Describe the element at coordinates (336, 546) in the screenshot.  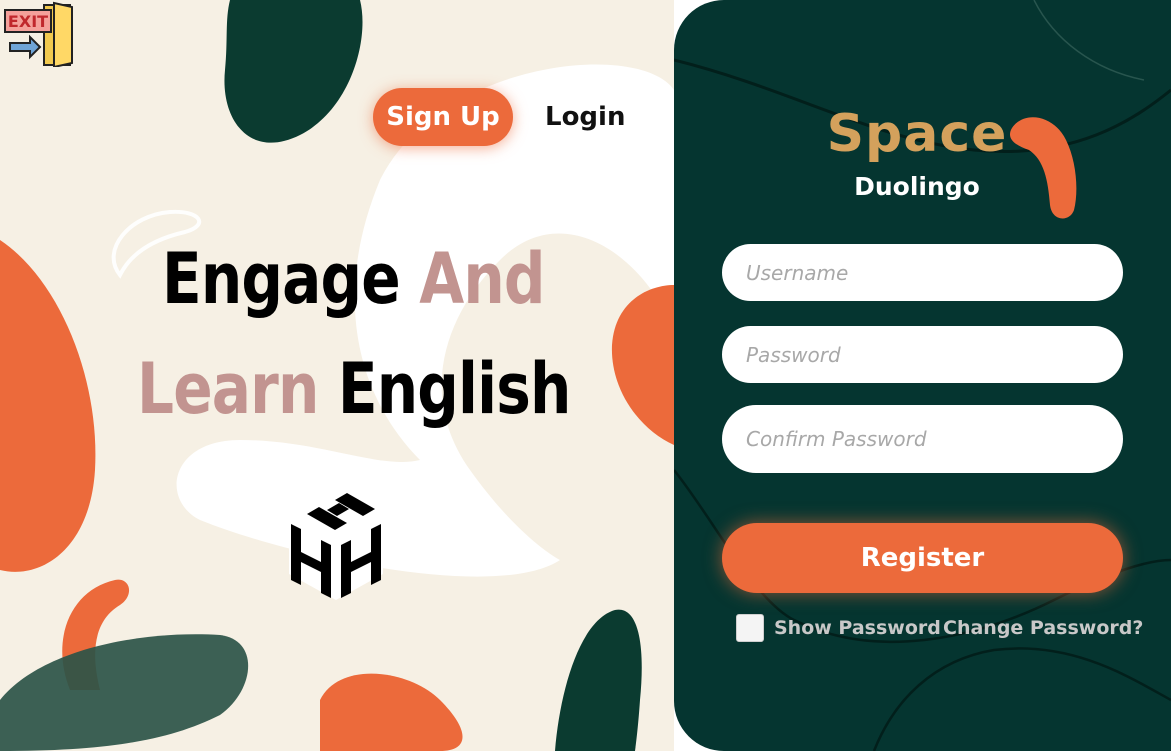
I see `hhh-cube-logo-icon` at that location.